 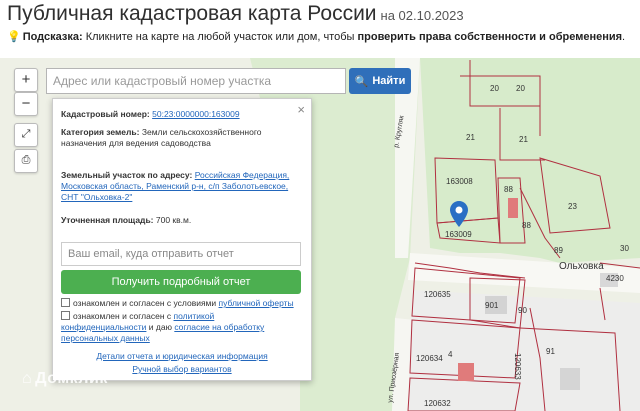 What do you see at coordinates (65, 302) in the screenshot?
I see `consent-offer-checkbox` at bounding box center [65, 302].